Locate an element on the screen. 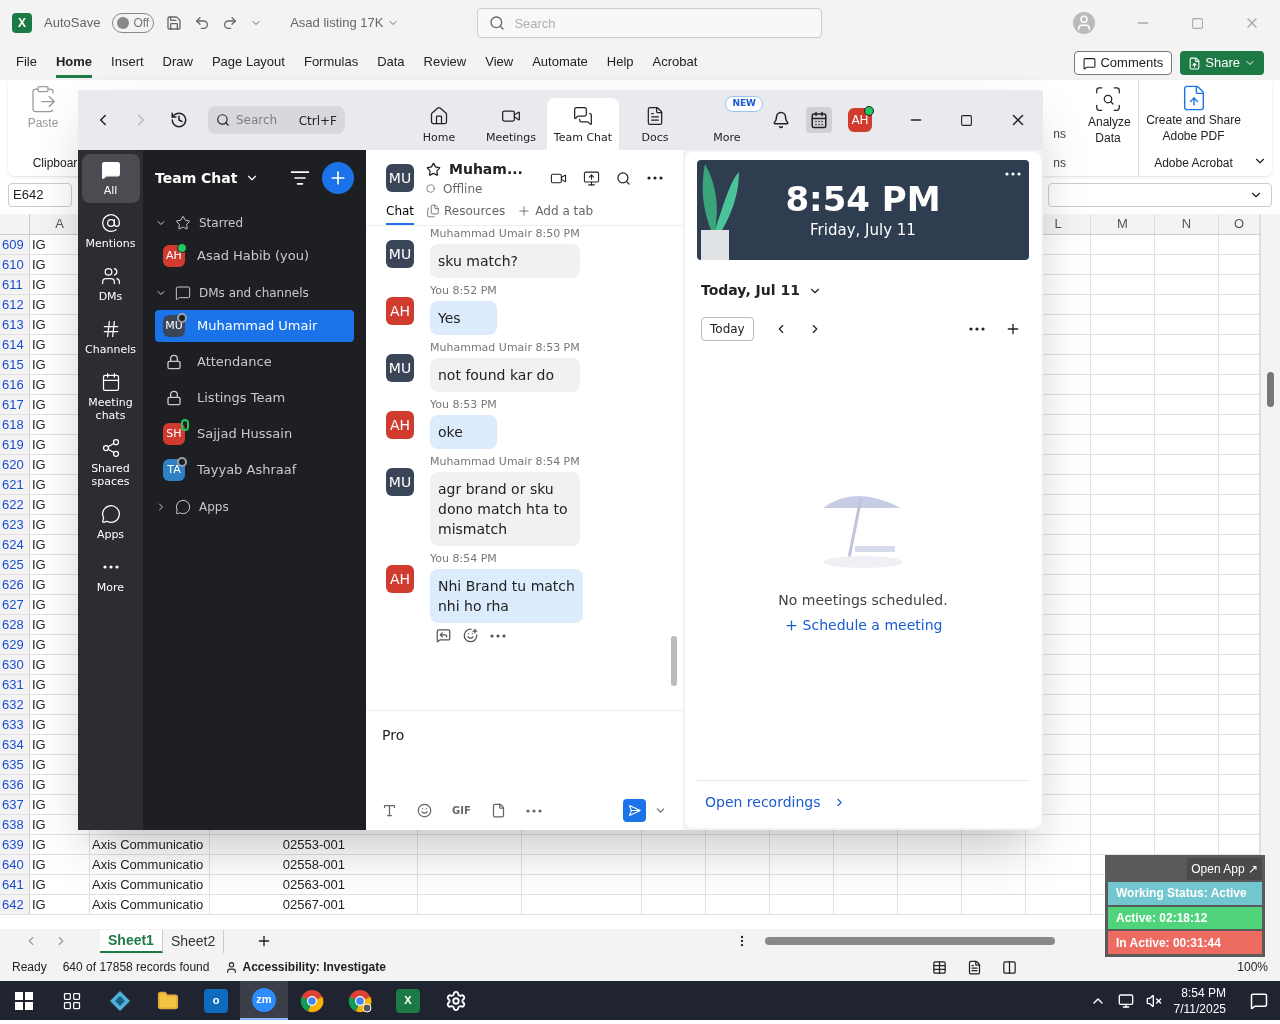 This screenshot has width=1280, height=1024. column-header: O is located at coordinates (1239, 224).